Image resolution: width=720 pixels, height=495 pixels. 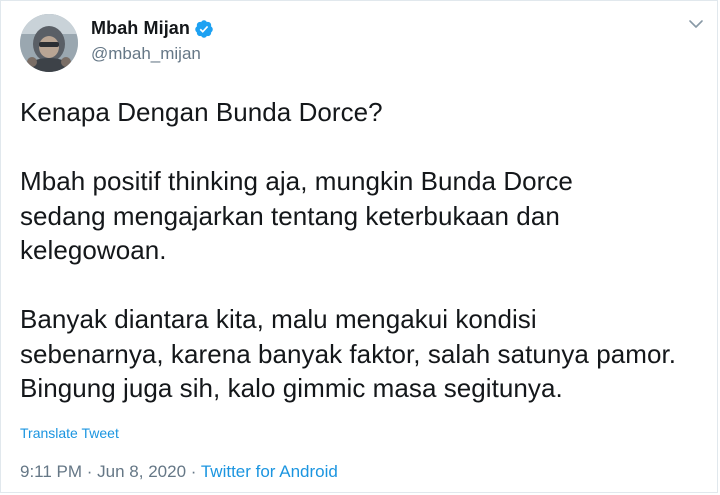 I want to click on tweet-source-link: Twitter for Android, so click(x=269, y=471).